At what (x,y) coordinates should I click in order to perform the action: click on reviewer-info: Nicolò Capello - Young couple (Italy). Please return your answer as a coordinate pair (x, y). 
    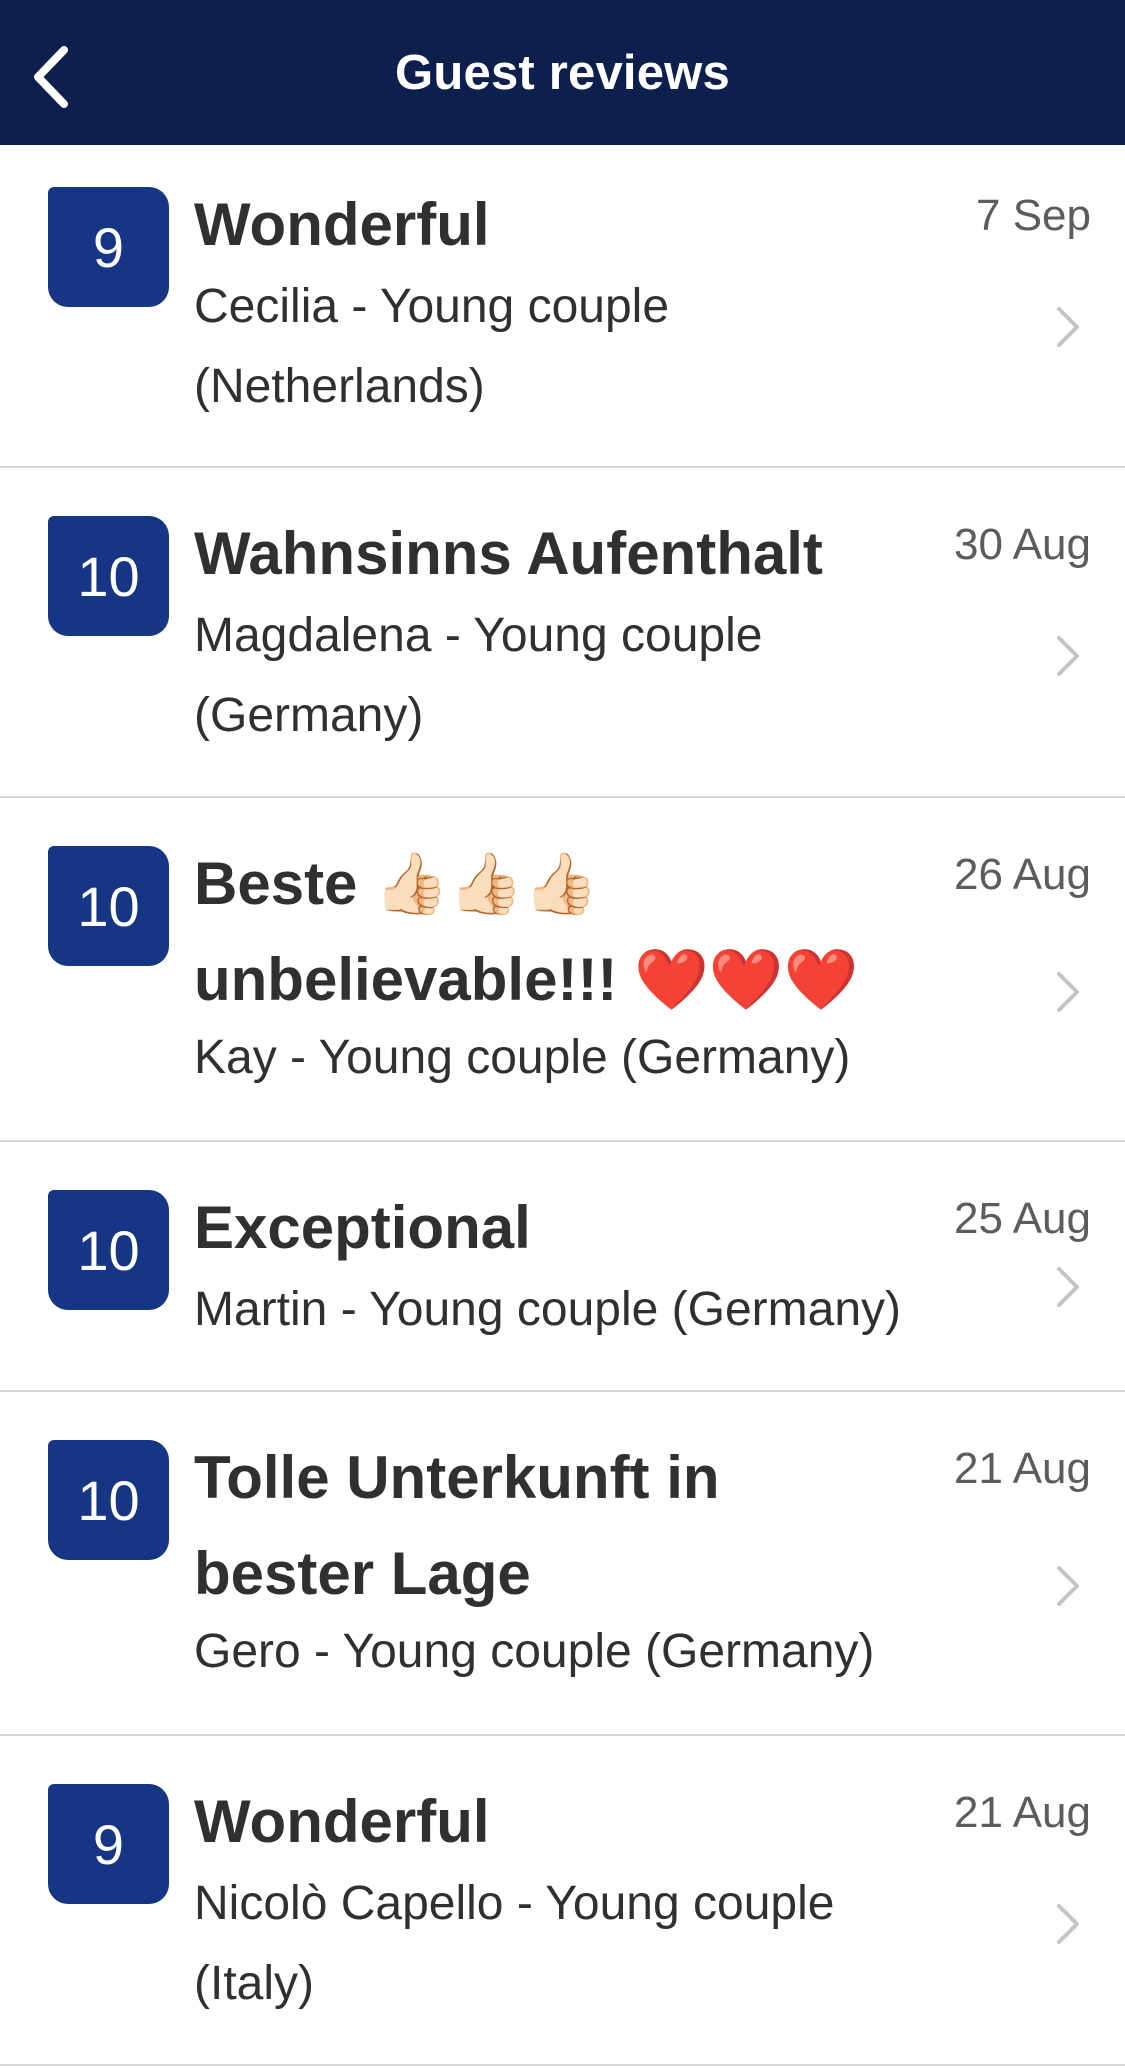
    Looking at the image, I should click on (514, 1943).